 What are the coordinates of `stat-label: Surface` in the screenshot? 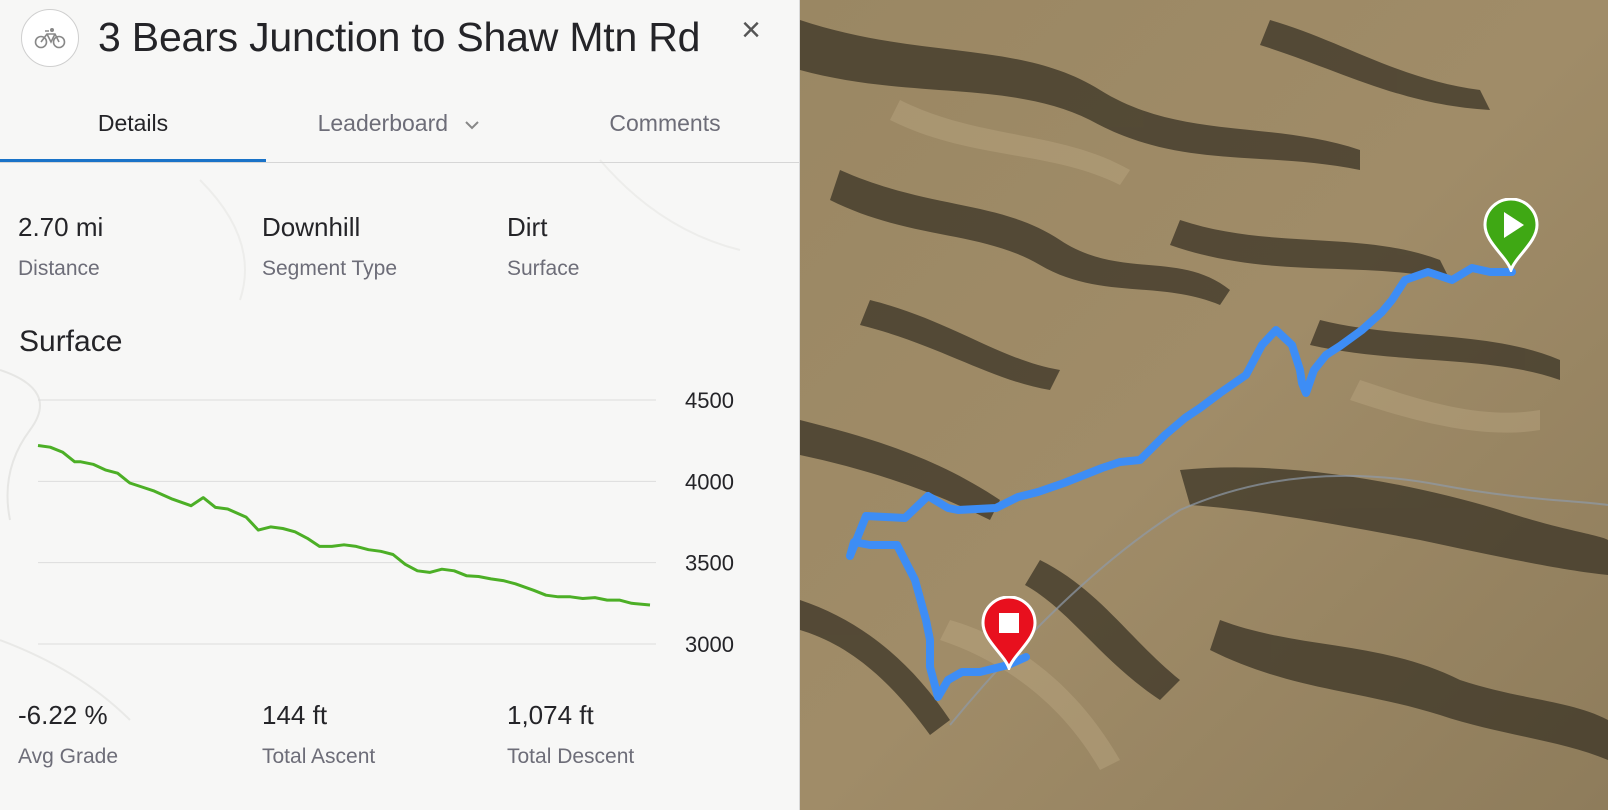 It's located at (543, 268).